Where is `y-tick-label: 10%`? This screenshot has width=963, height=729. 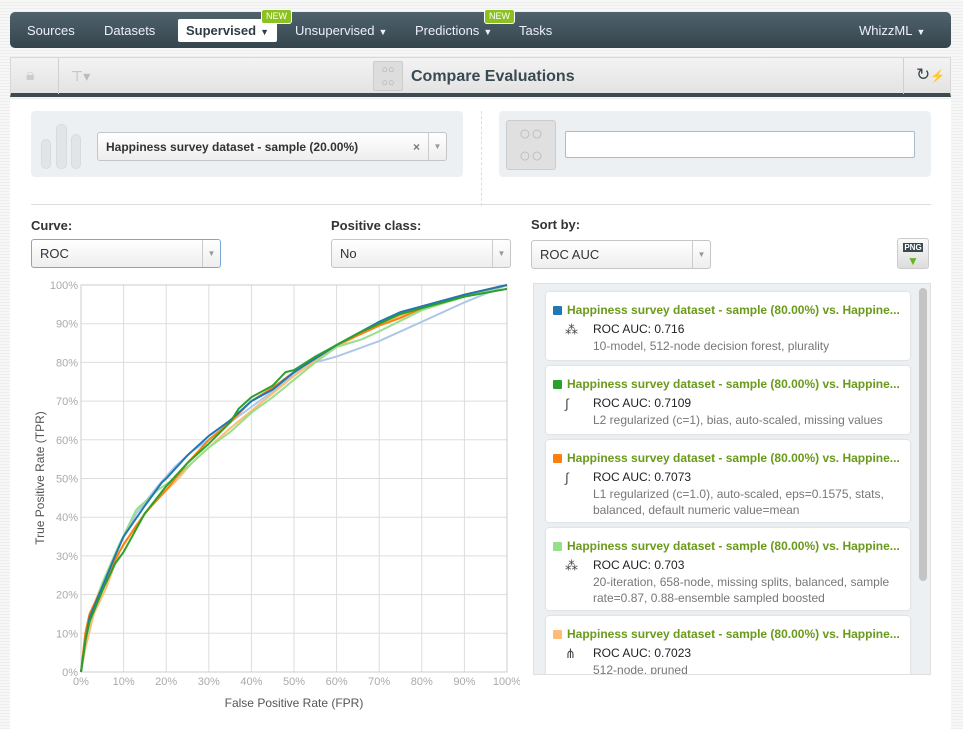 y-tick-label: 10% is located at coordinates (67, 634).